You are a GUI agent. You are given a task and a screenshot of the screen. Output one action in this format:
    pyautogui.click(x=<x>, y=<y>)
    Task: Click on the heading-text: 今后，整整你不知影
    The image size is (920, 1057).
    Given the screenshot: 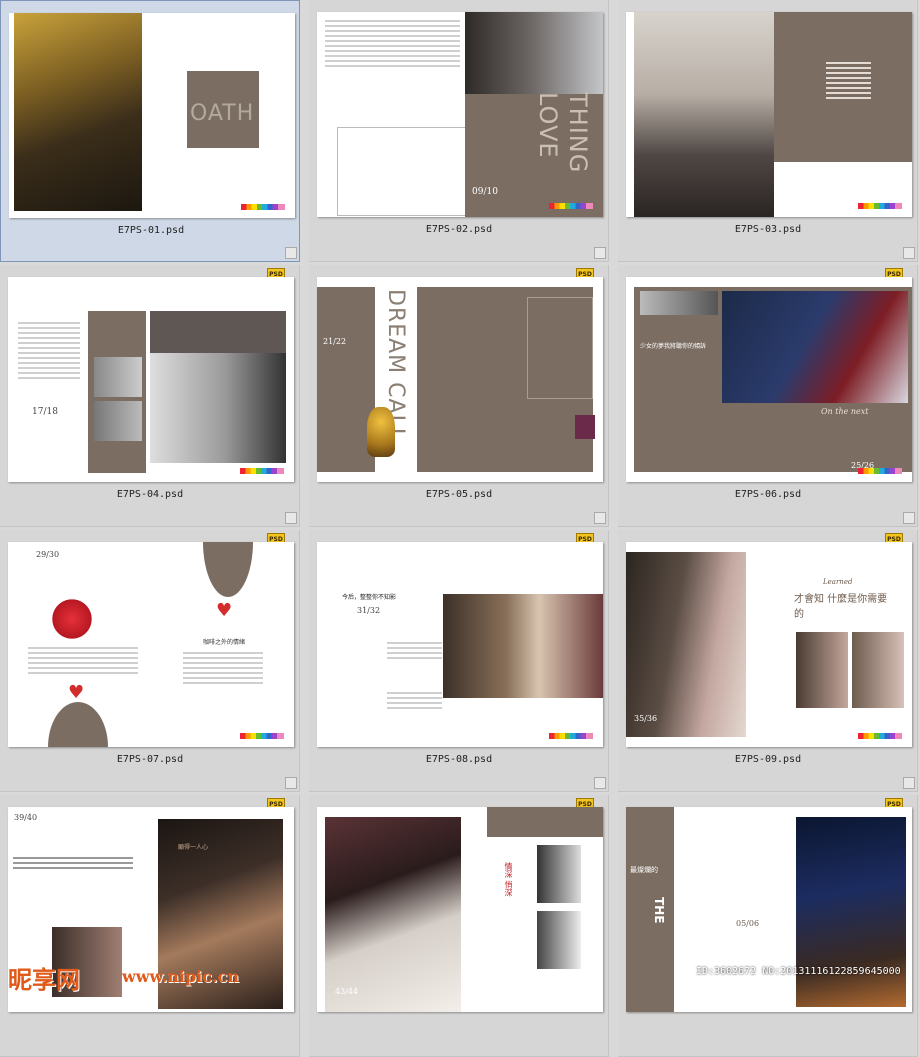 What is the action you would take?
    pyautogui.click(x=369, y=597)
    